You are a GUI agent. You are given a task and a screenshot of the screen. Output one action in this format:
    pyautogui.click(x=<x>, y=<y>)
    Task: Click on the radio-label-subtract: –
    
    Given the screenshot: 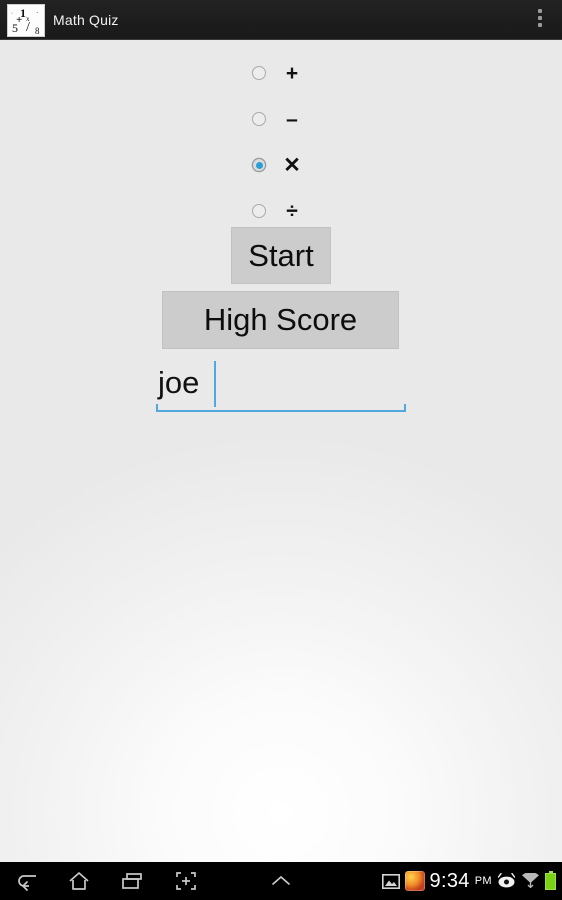 What is the action you would take?
    pyautogui.click(x=292, y=119)
    